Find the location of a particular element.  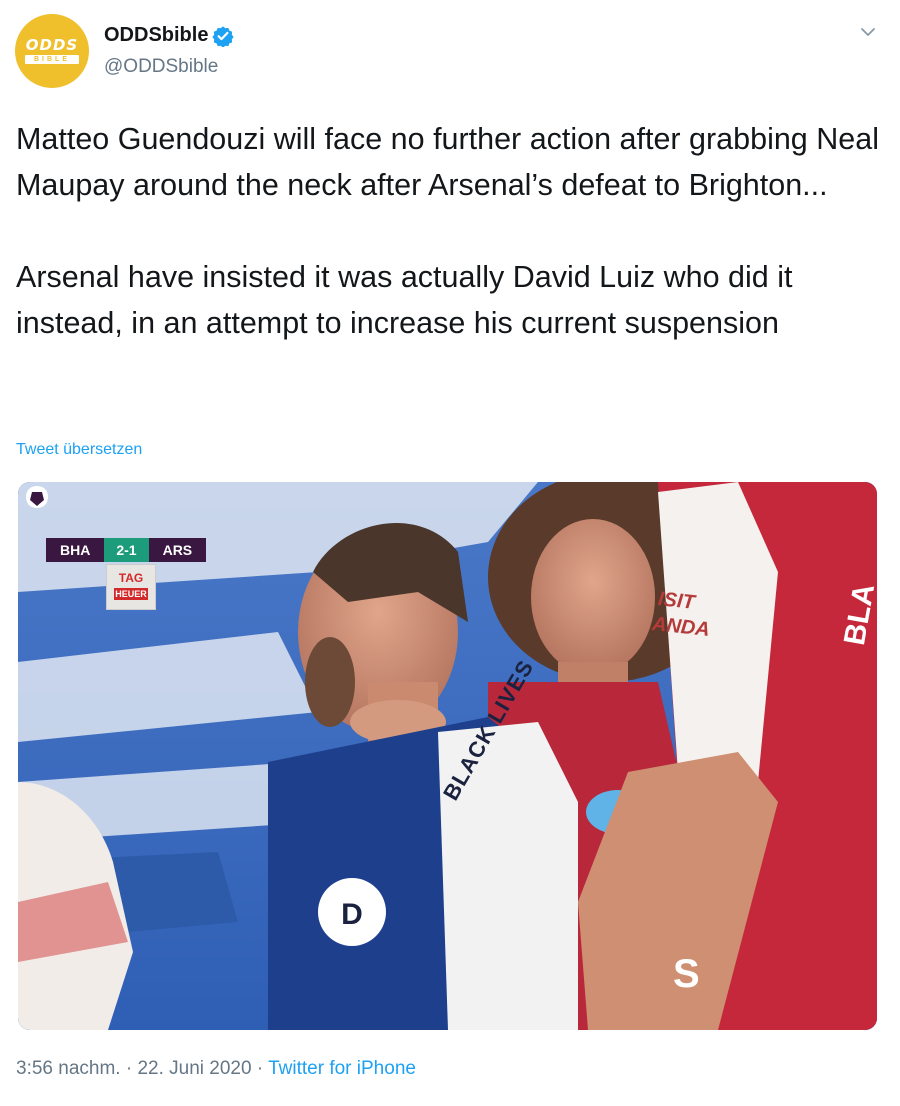

sponsor-badge: TAG HEUER is located at coordinates (131, 587).